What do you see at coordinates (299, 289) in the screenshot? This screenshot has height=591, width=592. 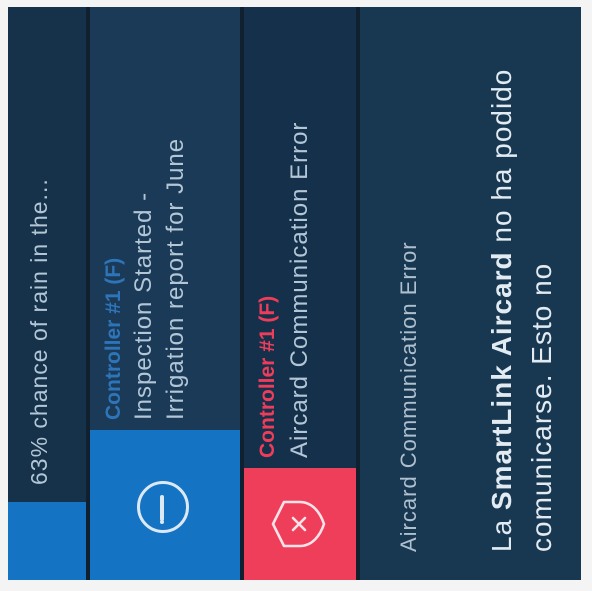 I see `notification-error-line1: Aircard Communication Error` at bounding box center [299, 289].